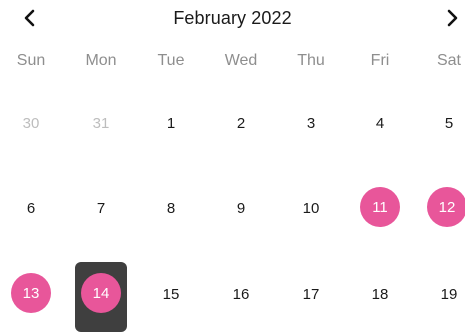 The width and height of the screenshot is (465, 332). Describe the element at coordinates (171, 123) in the screenshot. I see `day-cell: 1` at that location.